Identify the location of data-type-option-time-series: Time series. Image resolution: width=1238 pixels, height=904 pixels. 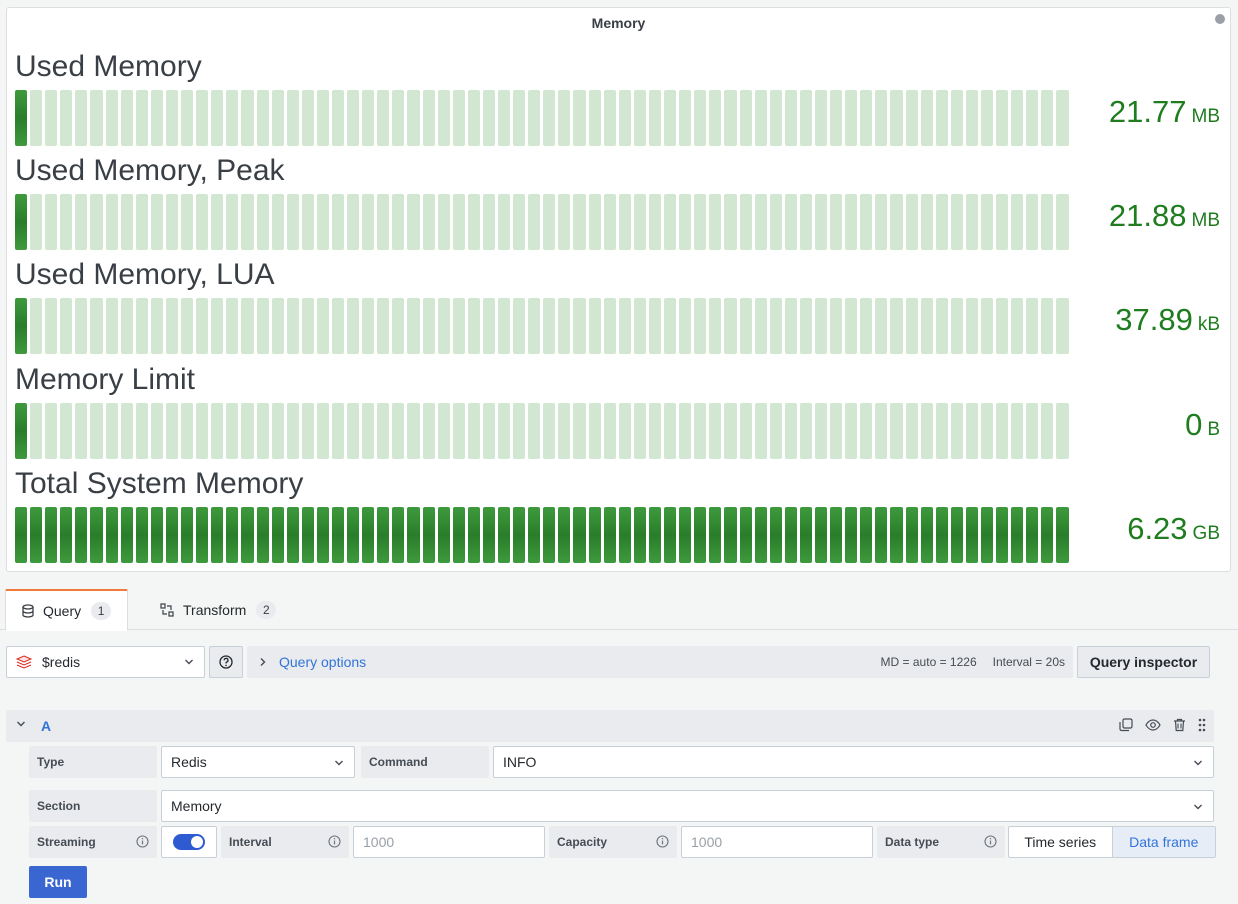
(1060, 842).